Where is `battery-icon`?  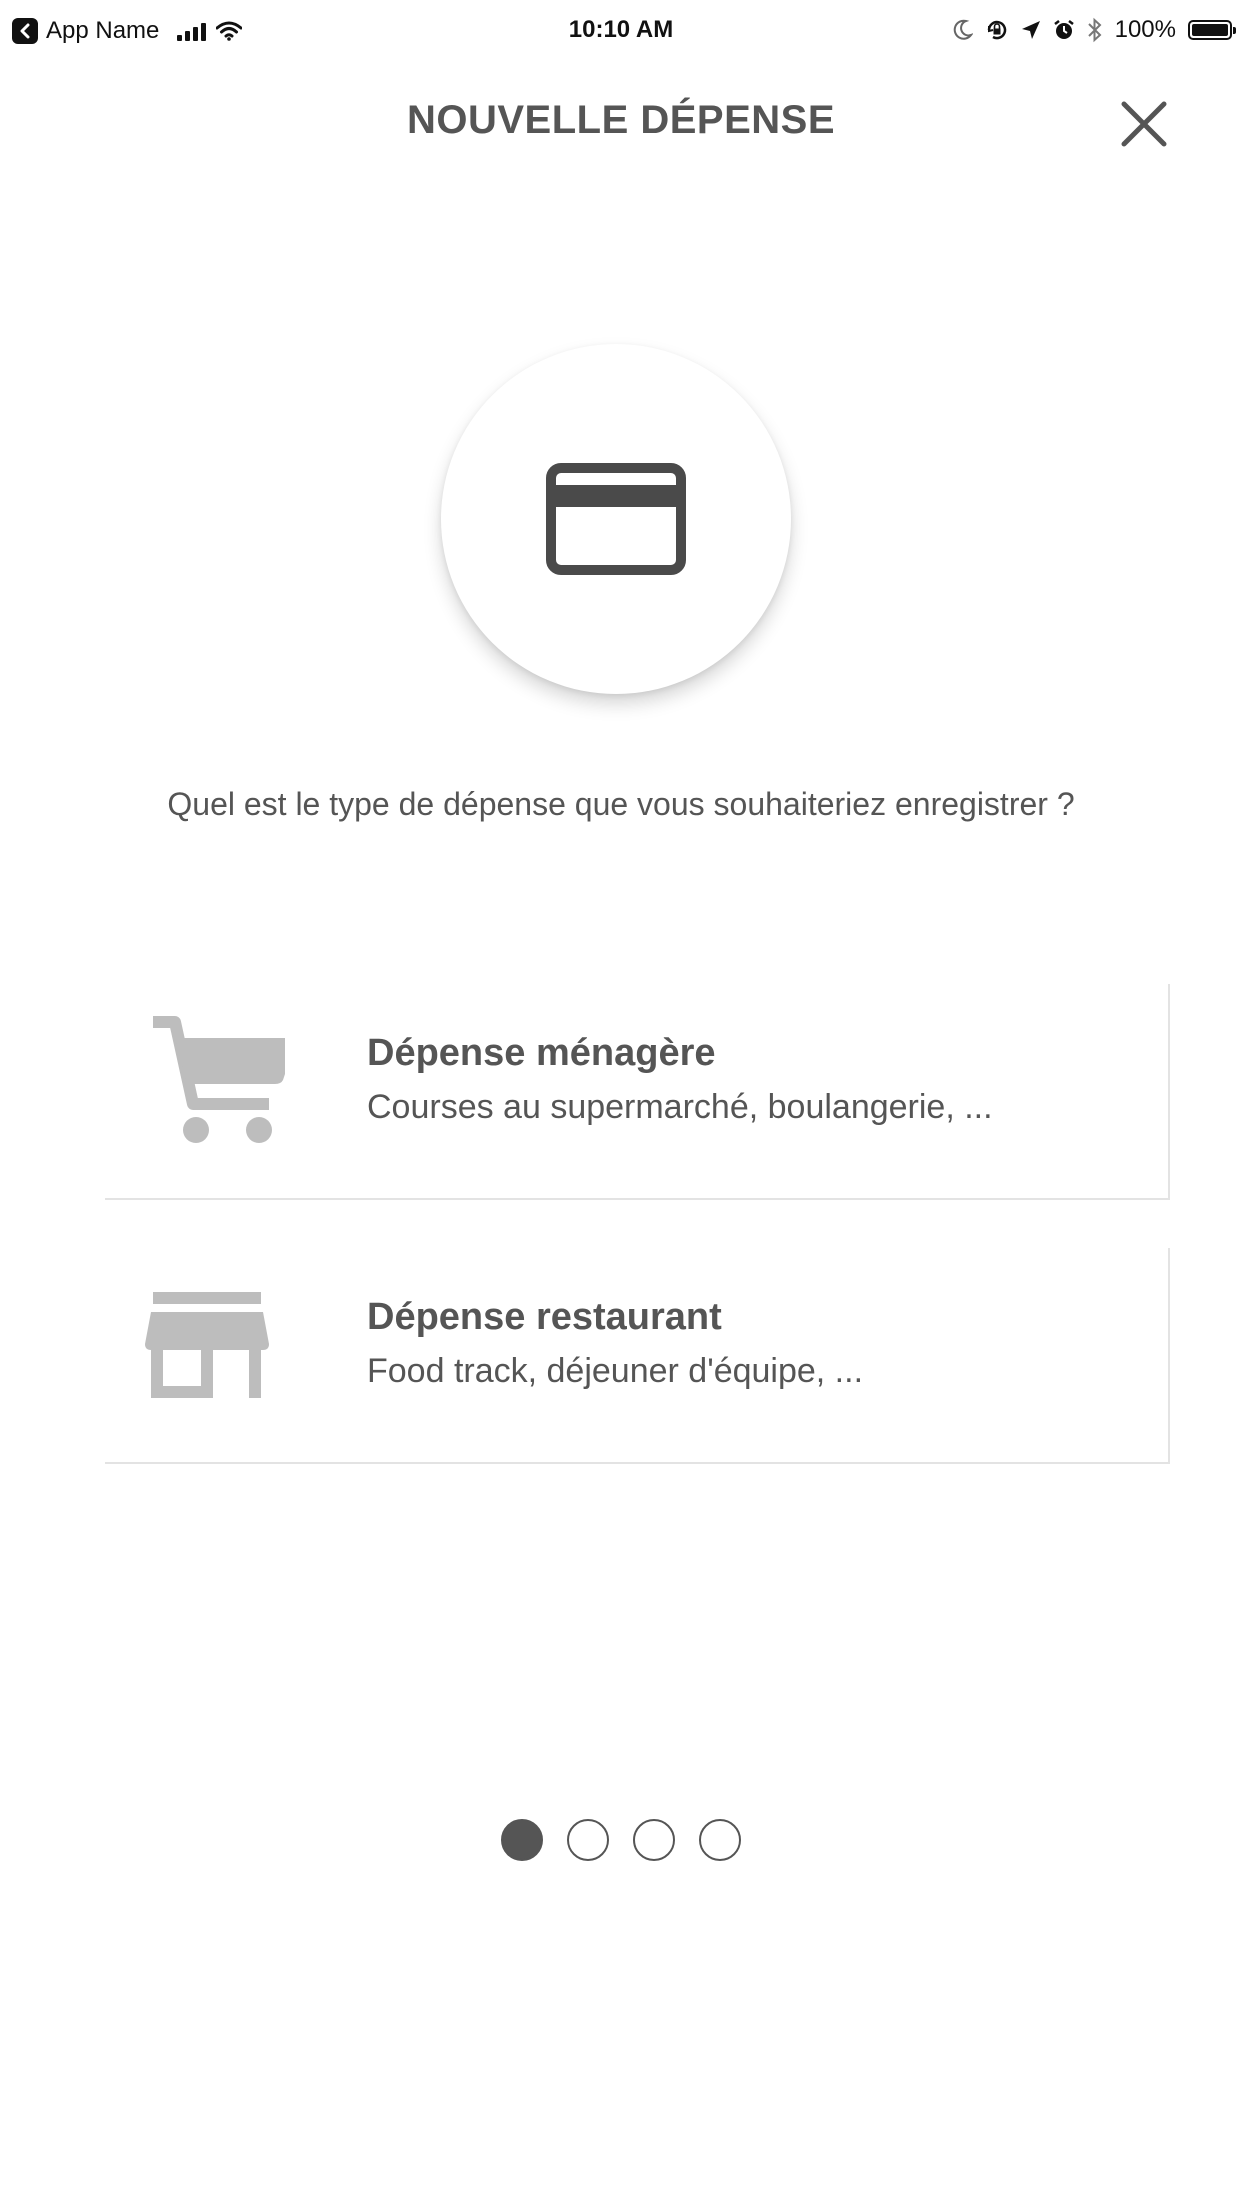 battery-icon is located at coordinates (1212, 30).